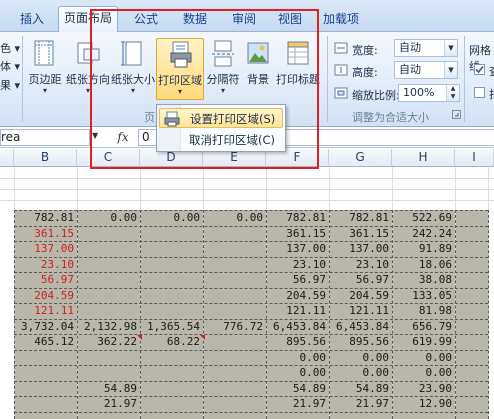  Describe the element at coordinates (171, 327) in the screenshot. I see `cell-D-r8: 1,365.54` at that location.